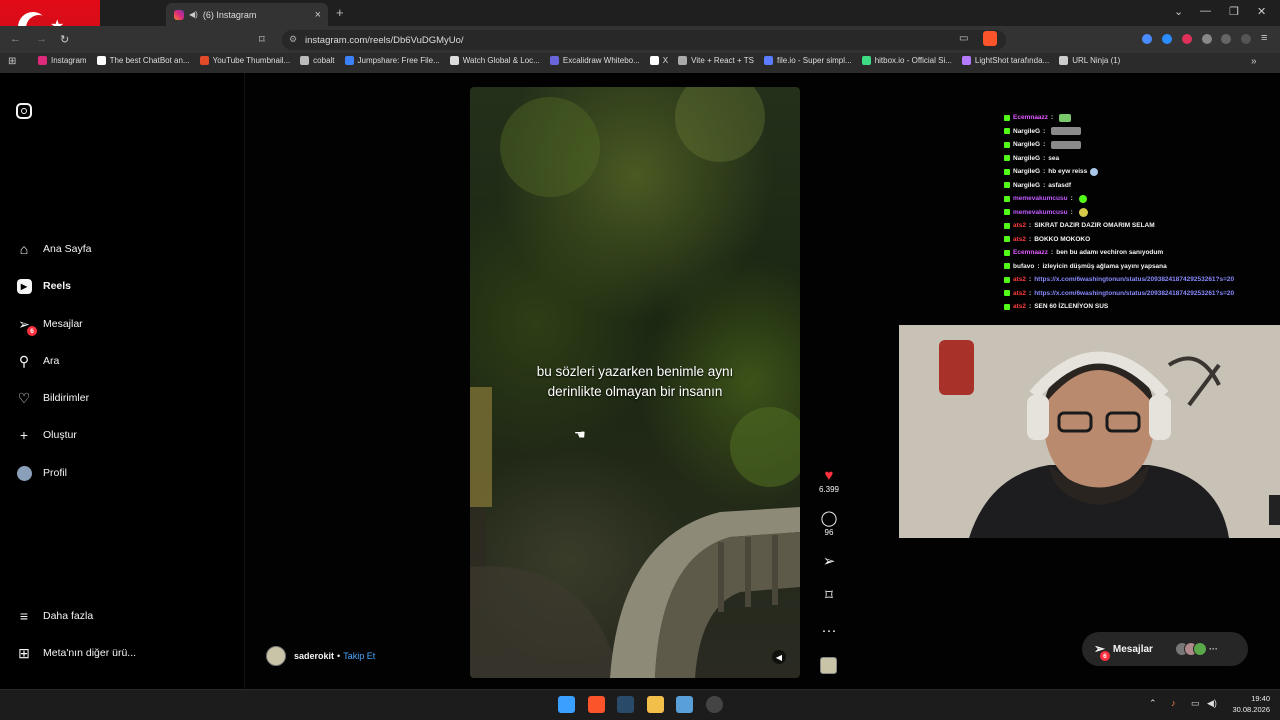 This screenshot has width=1280, height=720. What do you see at coordinates (1165, 649) in the screenshot?
I see `messages-pill-button: ➢ 6 Mesajlar ···` at bounding box center [1165, 649].